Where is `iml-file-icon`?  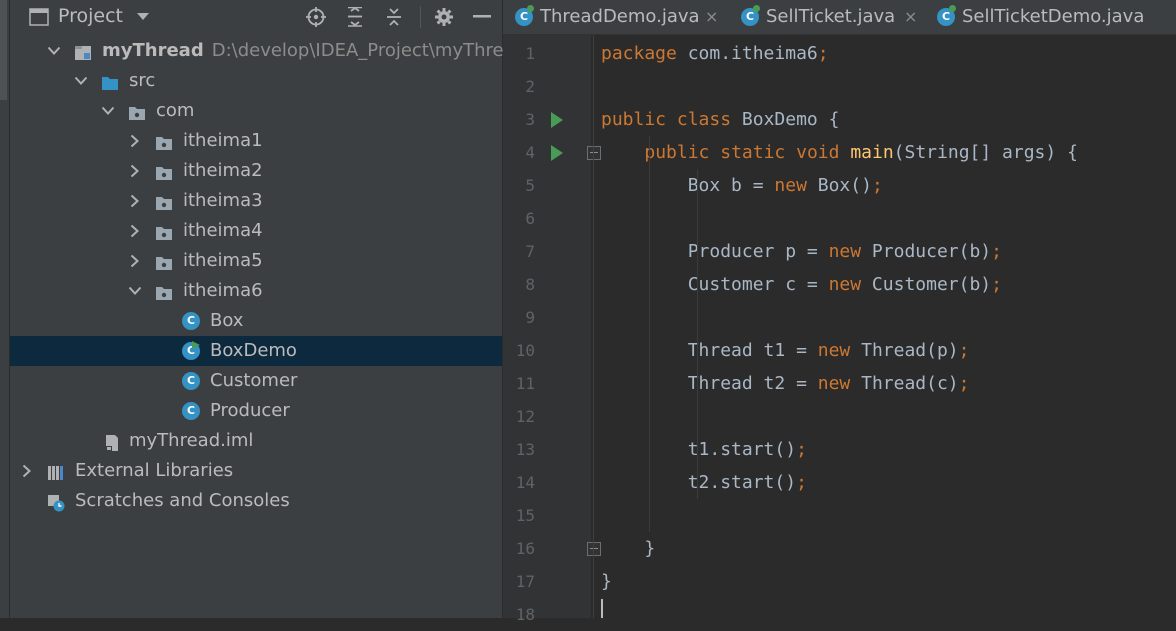 iml-file-icon is located at coordinates (112, 441).